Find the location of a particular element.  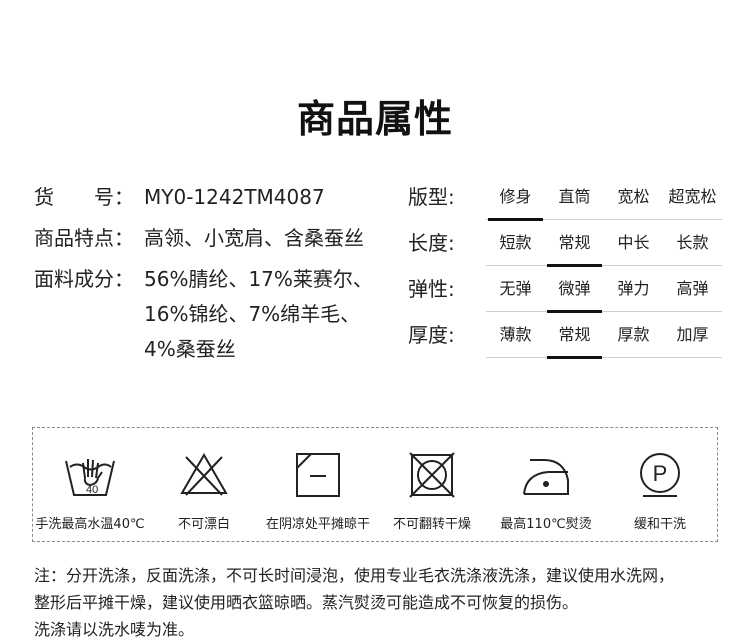

info-row-item-number: 货 号： MY0-1242TM4087 is located at coordinates (206, 197).